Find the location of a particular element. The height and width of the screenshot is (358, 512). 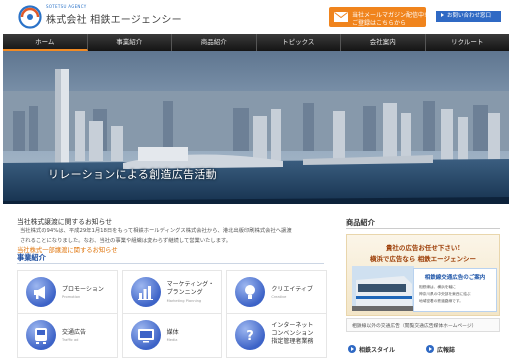

contact-button: お問い合わせ窓口 is located at coordinates (468, 16).